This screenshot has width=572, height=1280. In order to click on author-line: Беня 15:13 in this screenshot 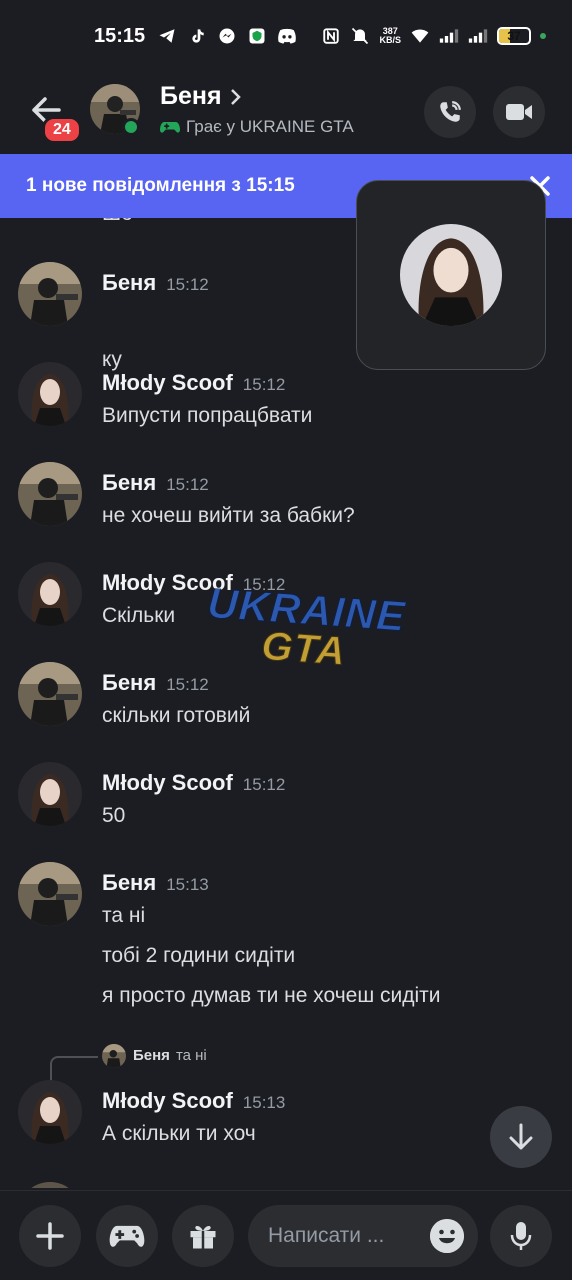, I will do `click(155, 883)`.